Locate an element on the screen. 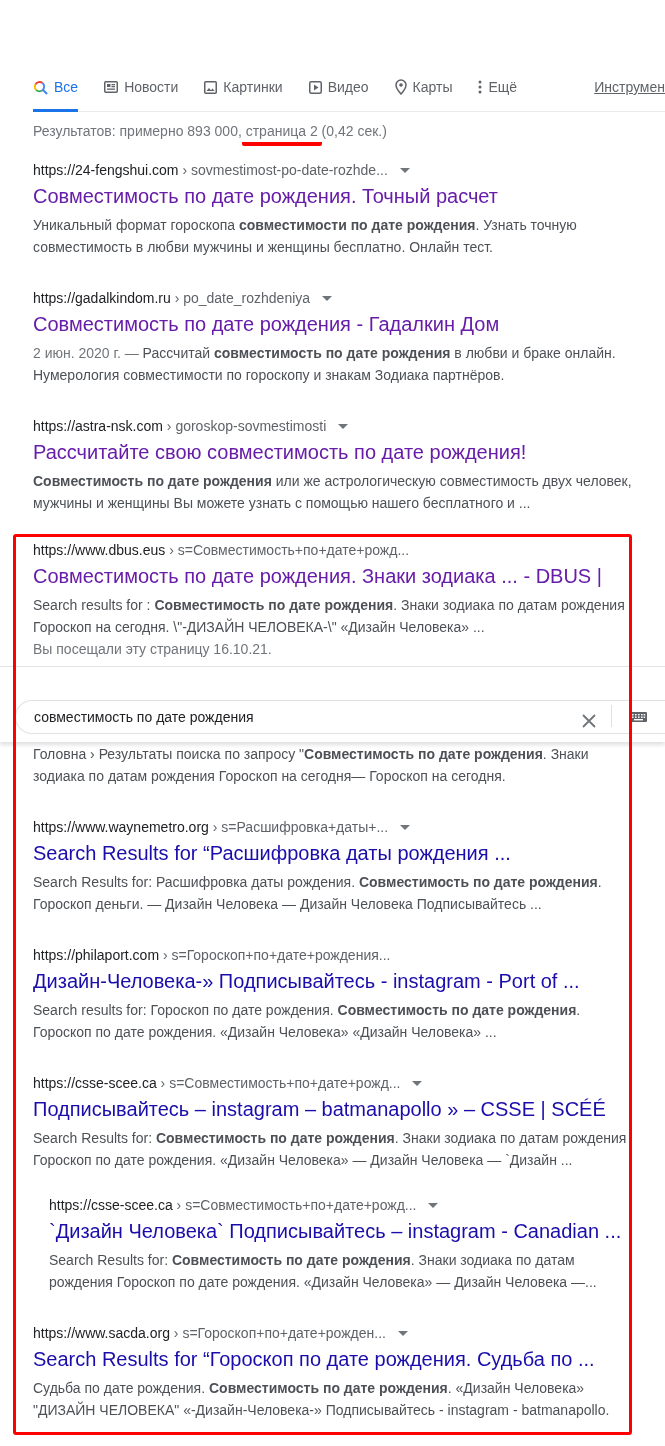 Image resolution: width=665 pixels, height=1446 pixels. result-url: https://24-fengshui.com is located at coordinates (106, 170).